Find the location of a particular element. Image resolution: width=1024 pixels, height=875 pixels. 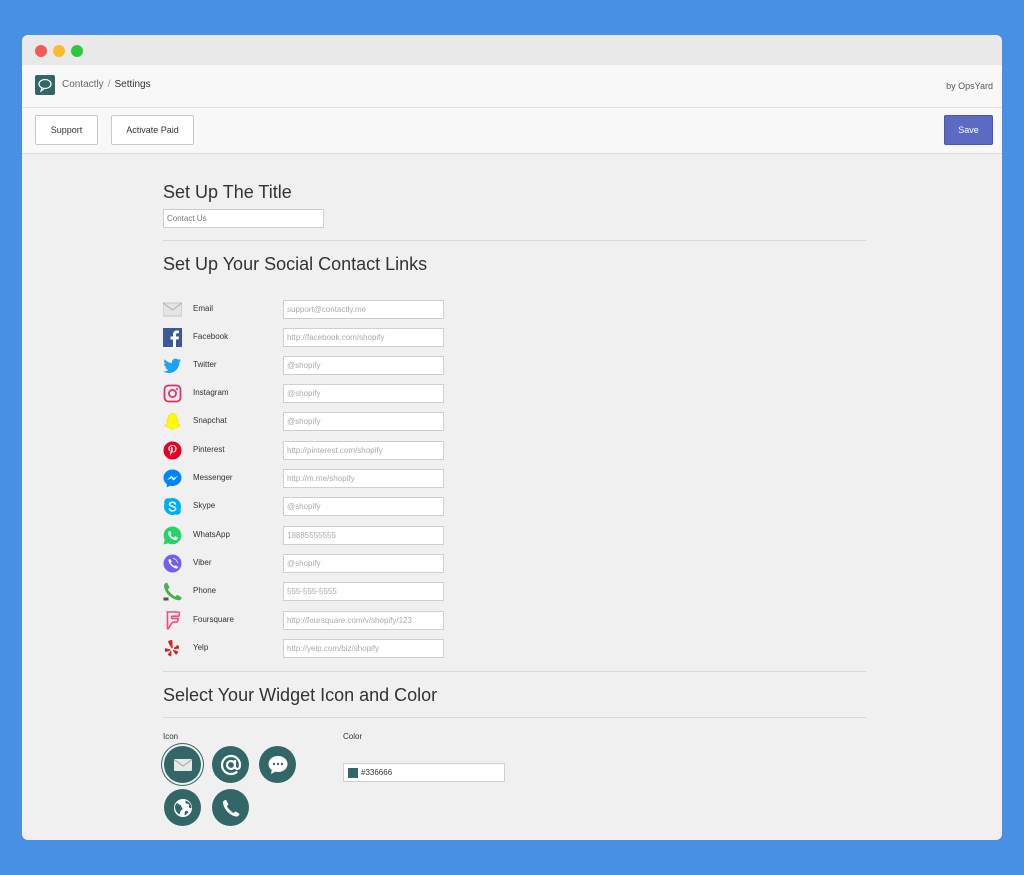

envelope-icon is located at coordinates (182, 764).